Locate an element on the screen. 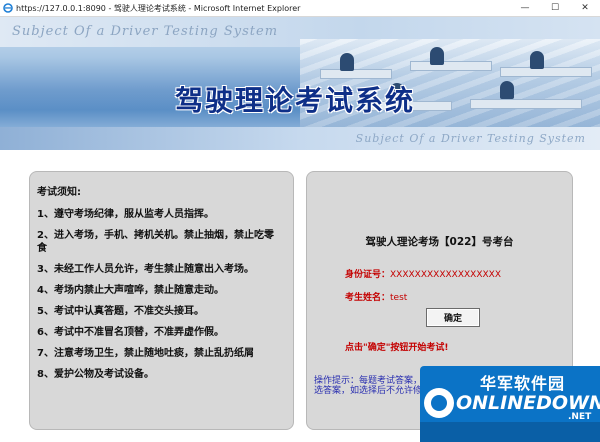 The width and height of the screenshot is (600, 442). maximize-button: ☐ is located at coordinates (555, 8).